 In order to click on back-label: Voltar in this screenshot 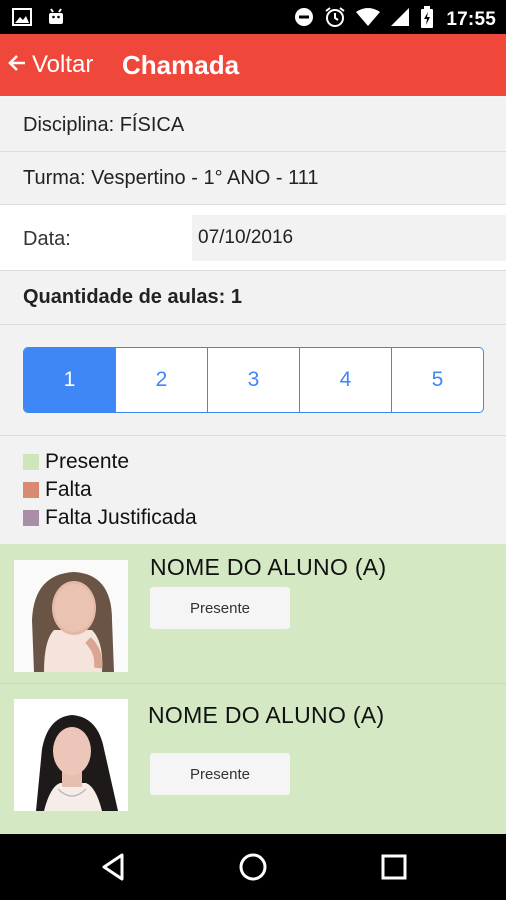, I will do `click(63, 64)`.